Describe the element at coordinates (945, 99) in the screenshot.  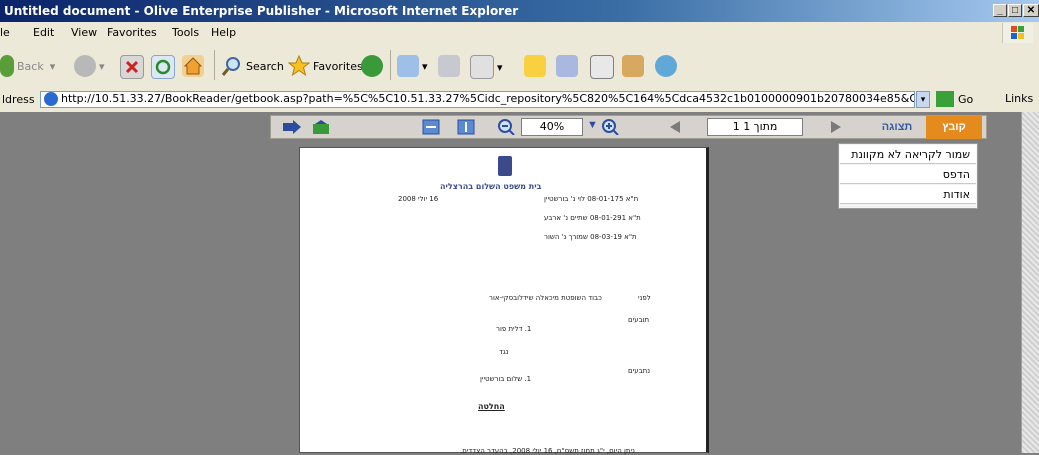
I see `go-arrow-icon` at that location.